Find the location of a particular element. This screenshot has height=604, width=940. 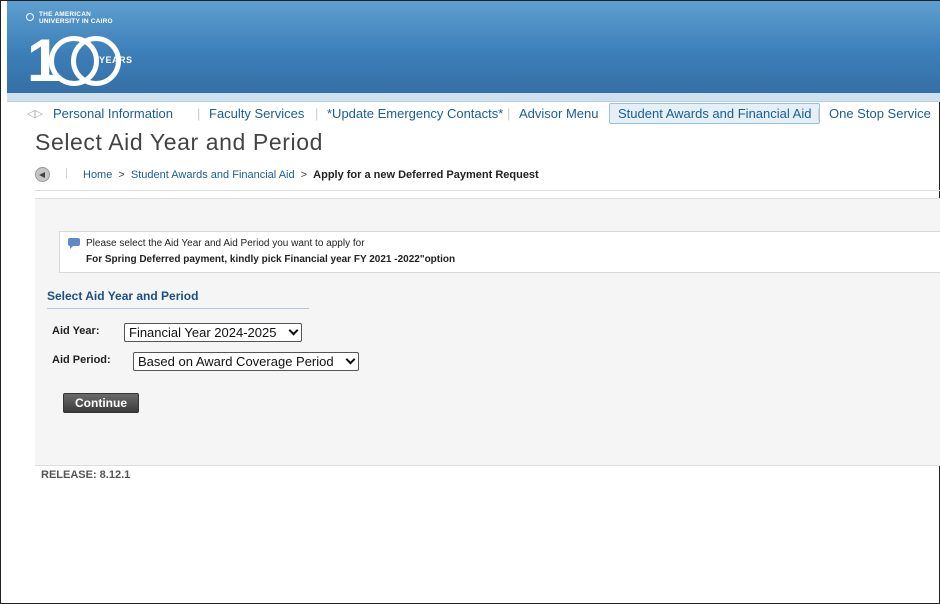

page-title: Select Aid Year and Period is located at coordinates (179, 142).